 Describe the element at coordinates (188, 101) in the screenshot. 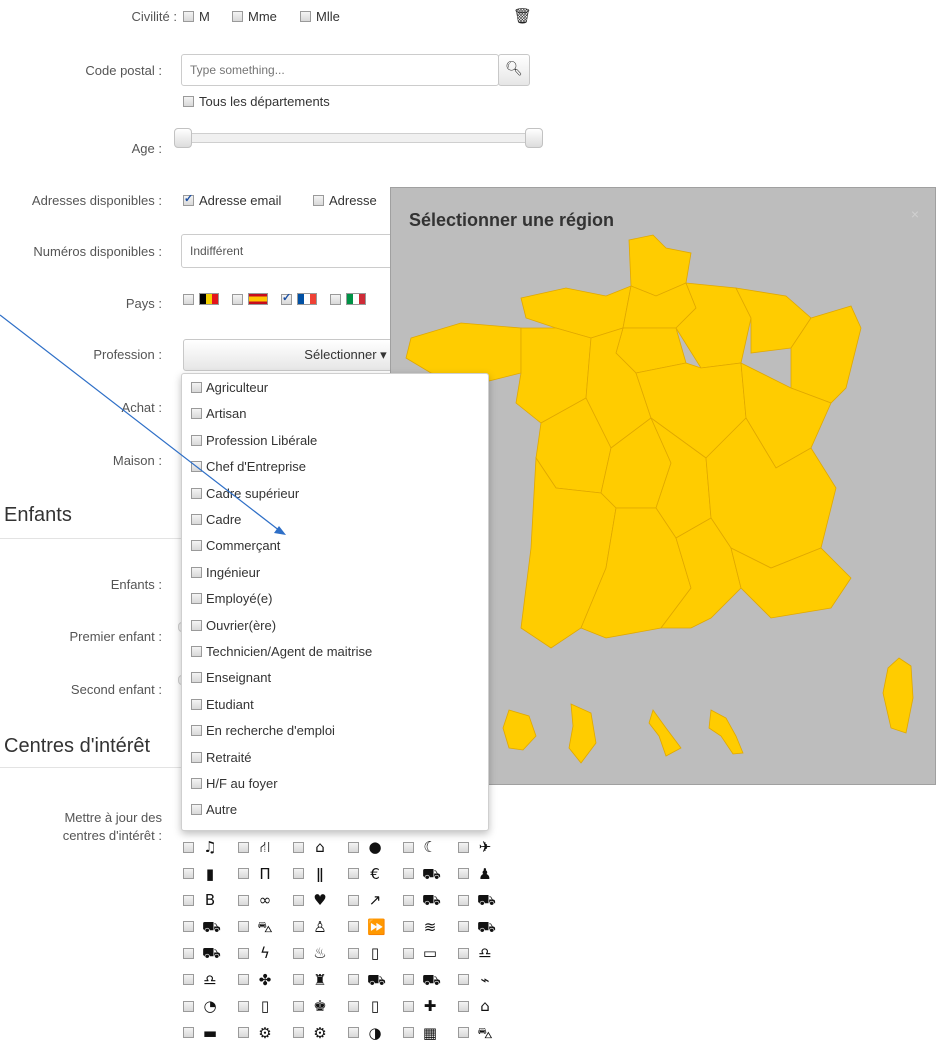

I see `all-departments-checkbox` at that location.